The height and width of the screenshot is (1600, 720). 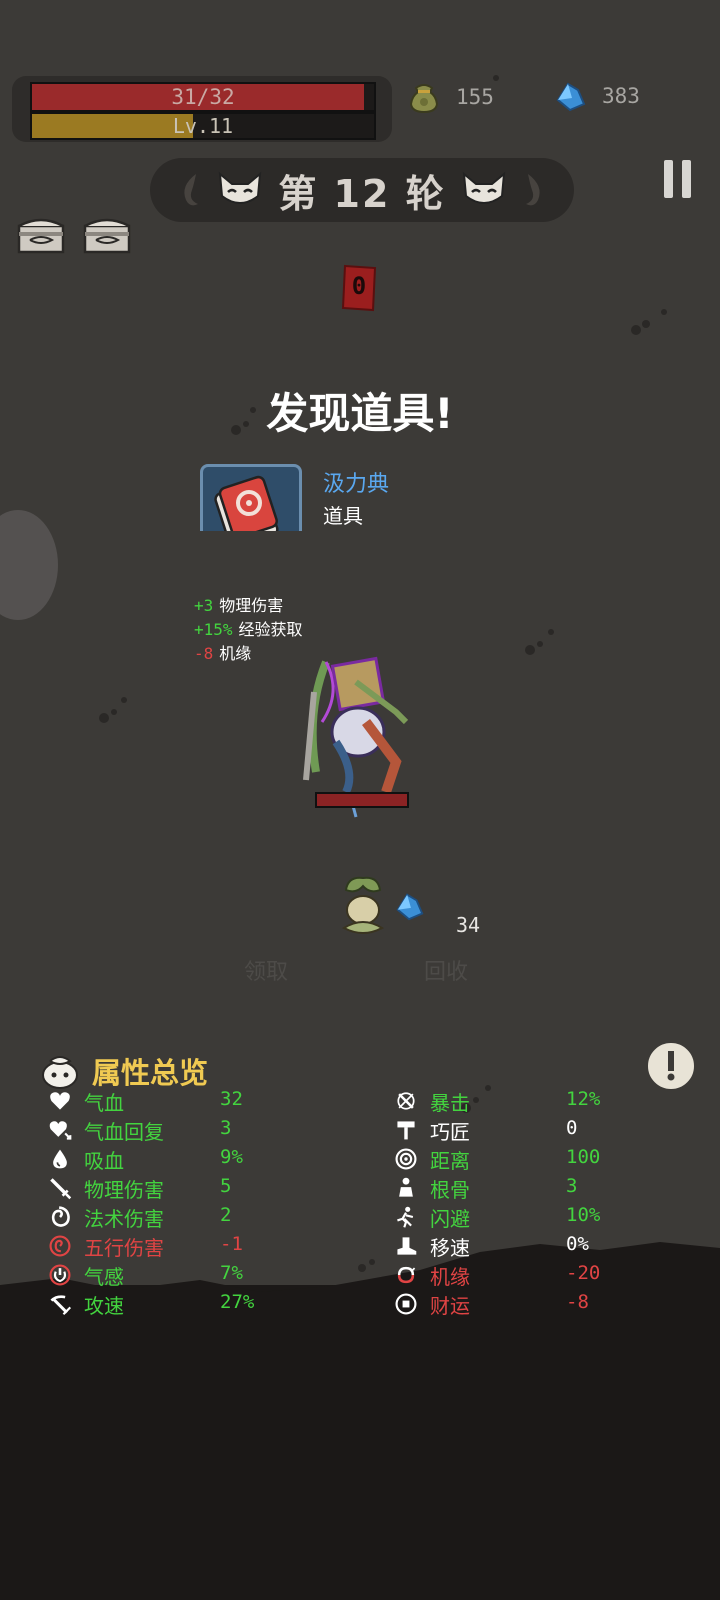 I want to click on status-panel: 31/32 Lv.11, so click(x=202, y=109).